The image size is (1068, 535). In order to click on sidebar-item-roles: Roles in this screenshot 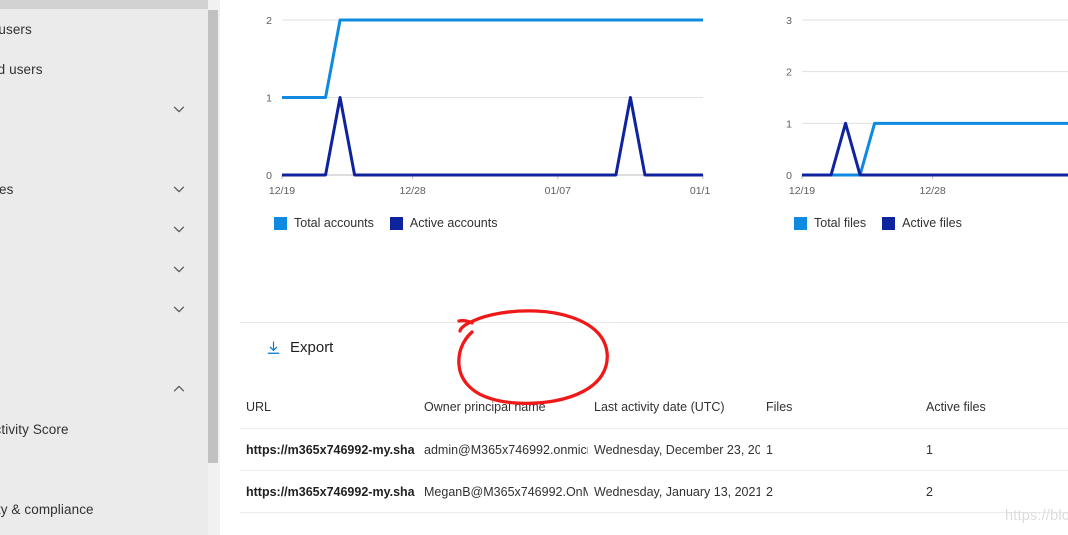, I will do `click(104, 149)`.